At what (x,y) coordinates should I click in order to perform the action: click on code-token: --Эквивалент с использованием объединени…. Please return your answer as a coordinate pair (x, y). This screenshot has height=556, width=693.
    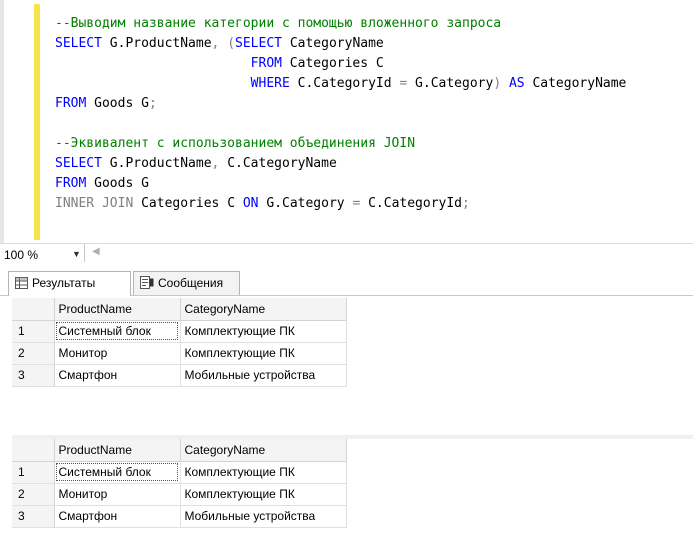
    Looking at the image, I should click on (235, 143).